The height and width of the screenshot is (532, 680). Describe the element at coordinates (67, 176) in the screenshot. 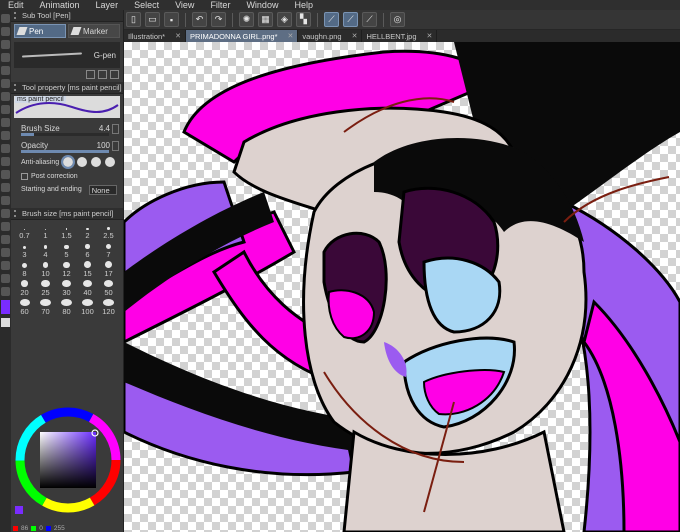

I see `post-correction-row: Post correction` at that location.